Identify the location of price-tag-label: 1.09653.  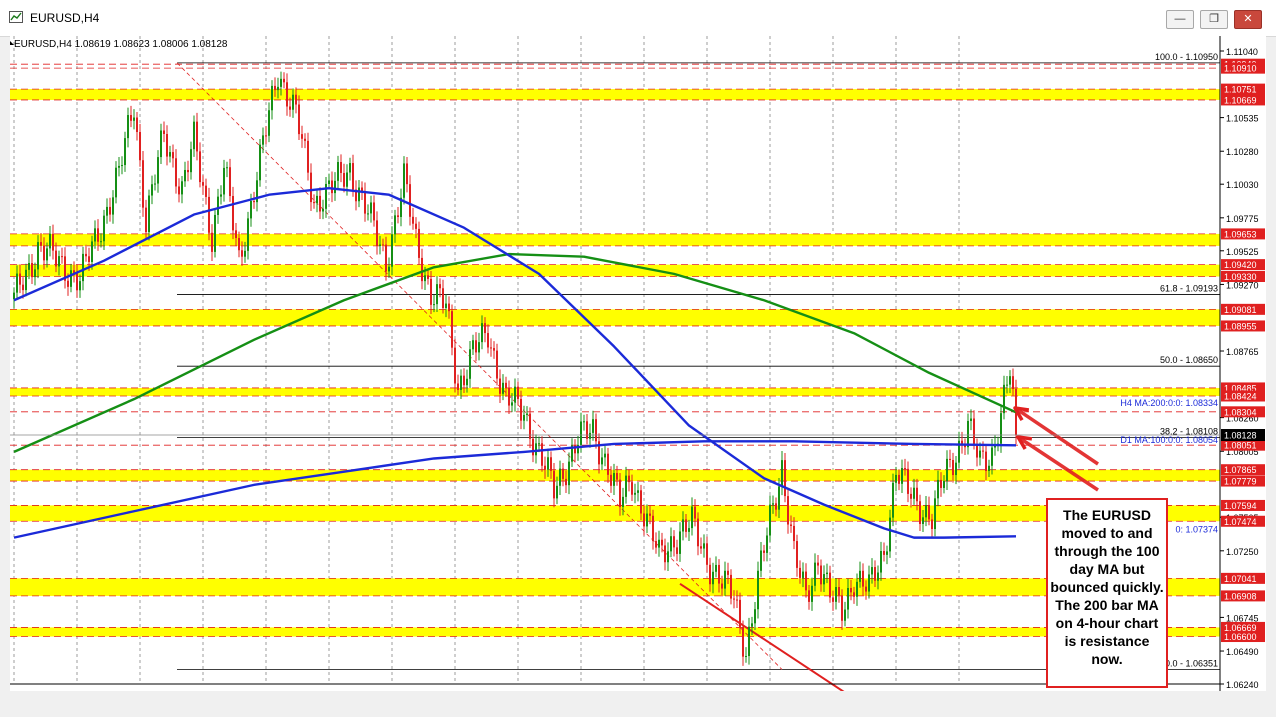
(1240, 234).